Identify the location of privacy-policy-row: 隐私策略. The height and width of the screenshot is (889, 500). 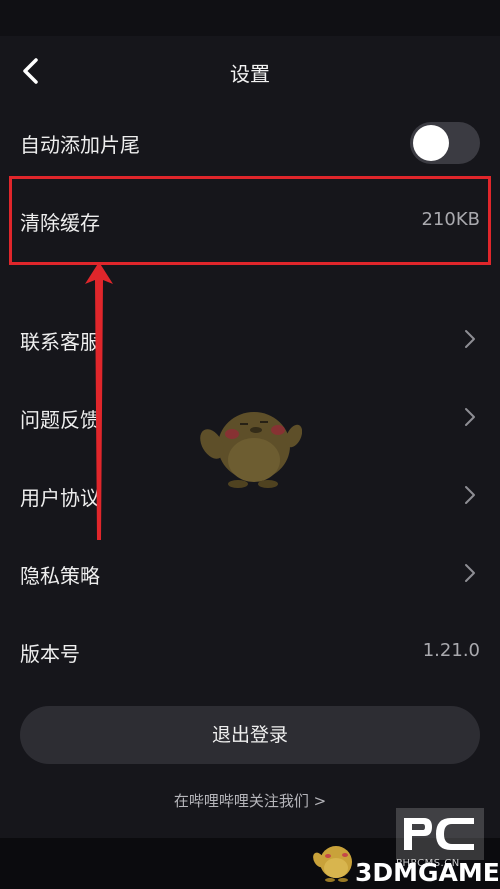
(250, 573).